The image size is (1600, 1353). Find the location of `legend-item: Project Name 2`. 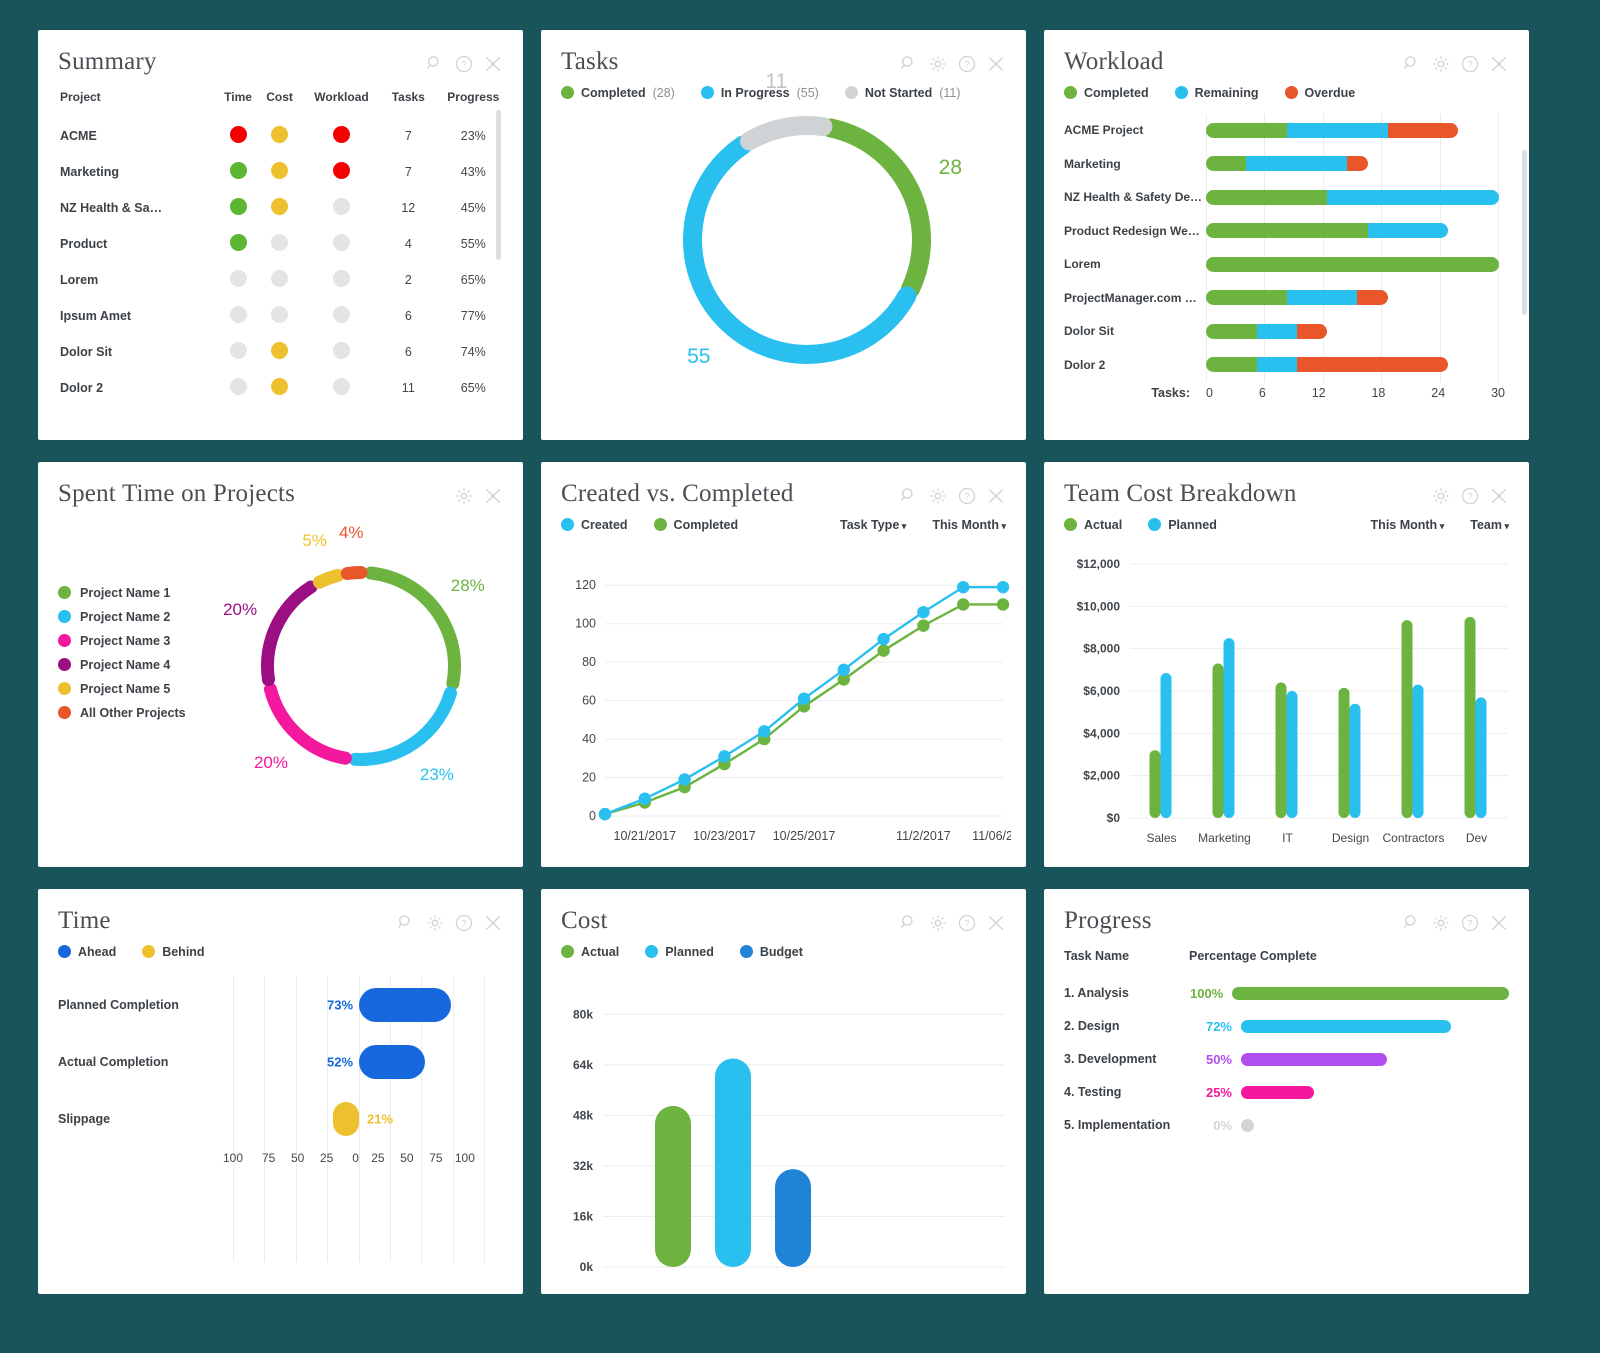

legend-item: Project Name 2 is located at coordinates (150, 617).